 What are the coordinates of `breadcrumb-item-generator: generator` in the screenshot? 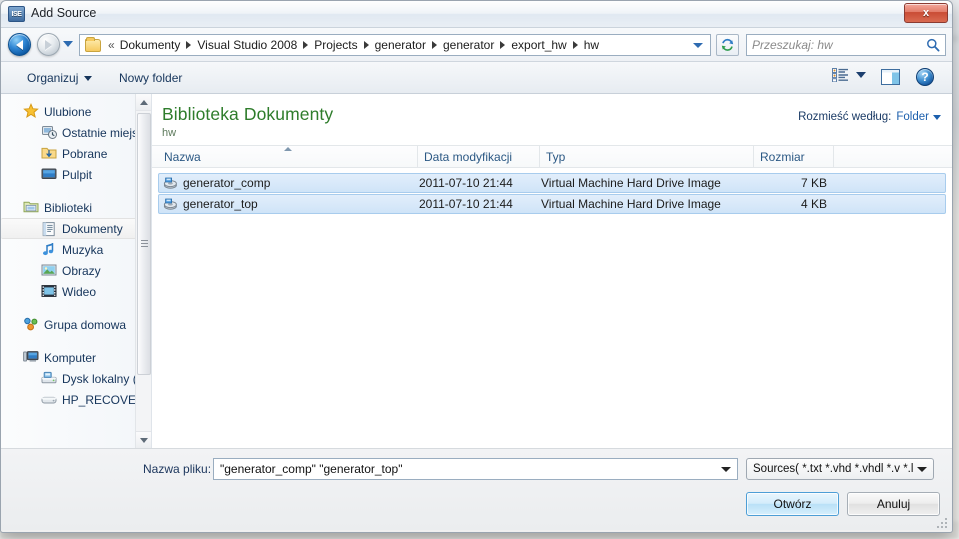 It's located at (400, 45).